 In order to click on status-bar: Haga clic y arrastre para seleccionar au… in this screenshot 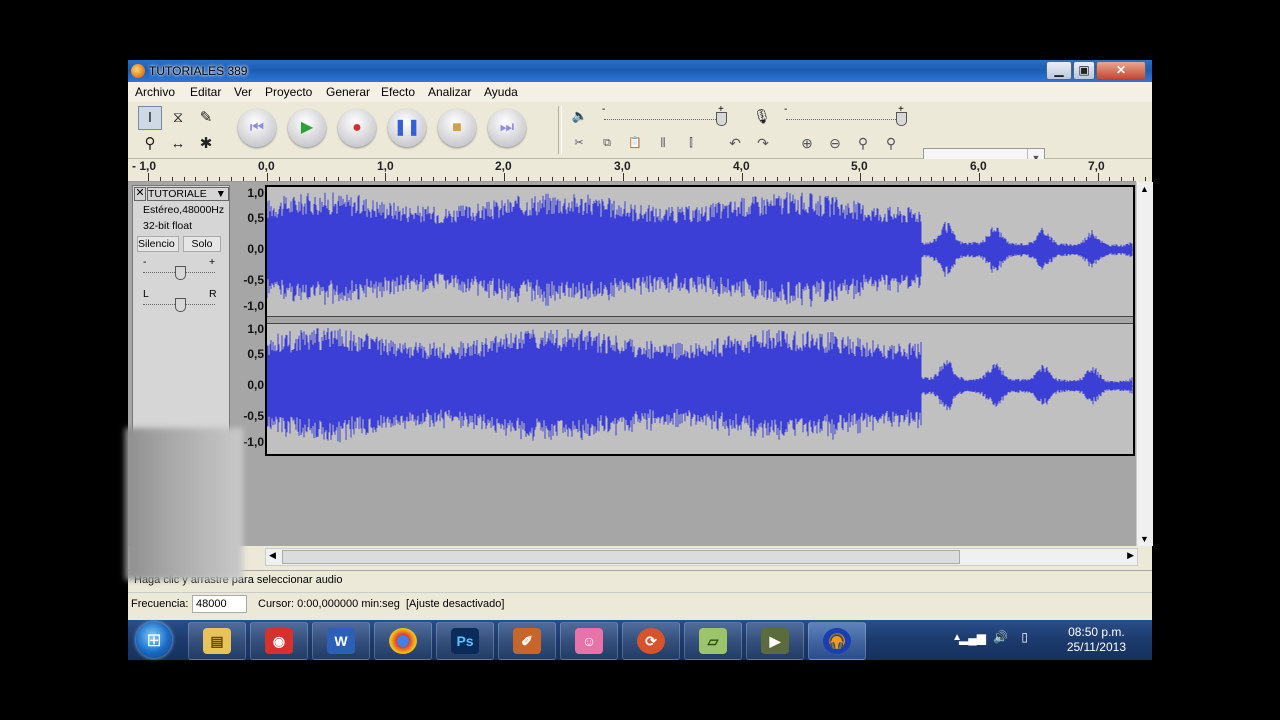, I will do `click(640, 580)`.